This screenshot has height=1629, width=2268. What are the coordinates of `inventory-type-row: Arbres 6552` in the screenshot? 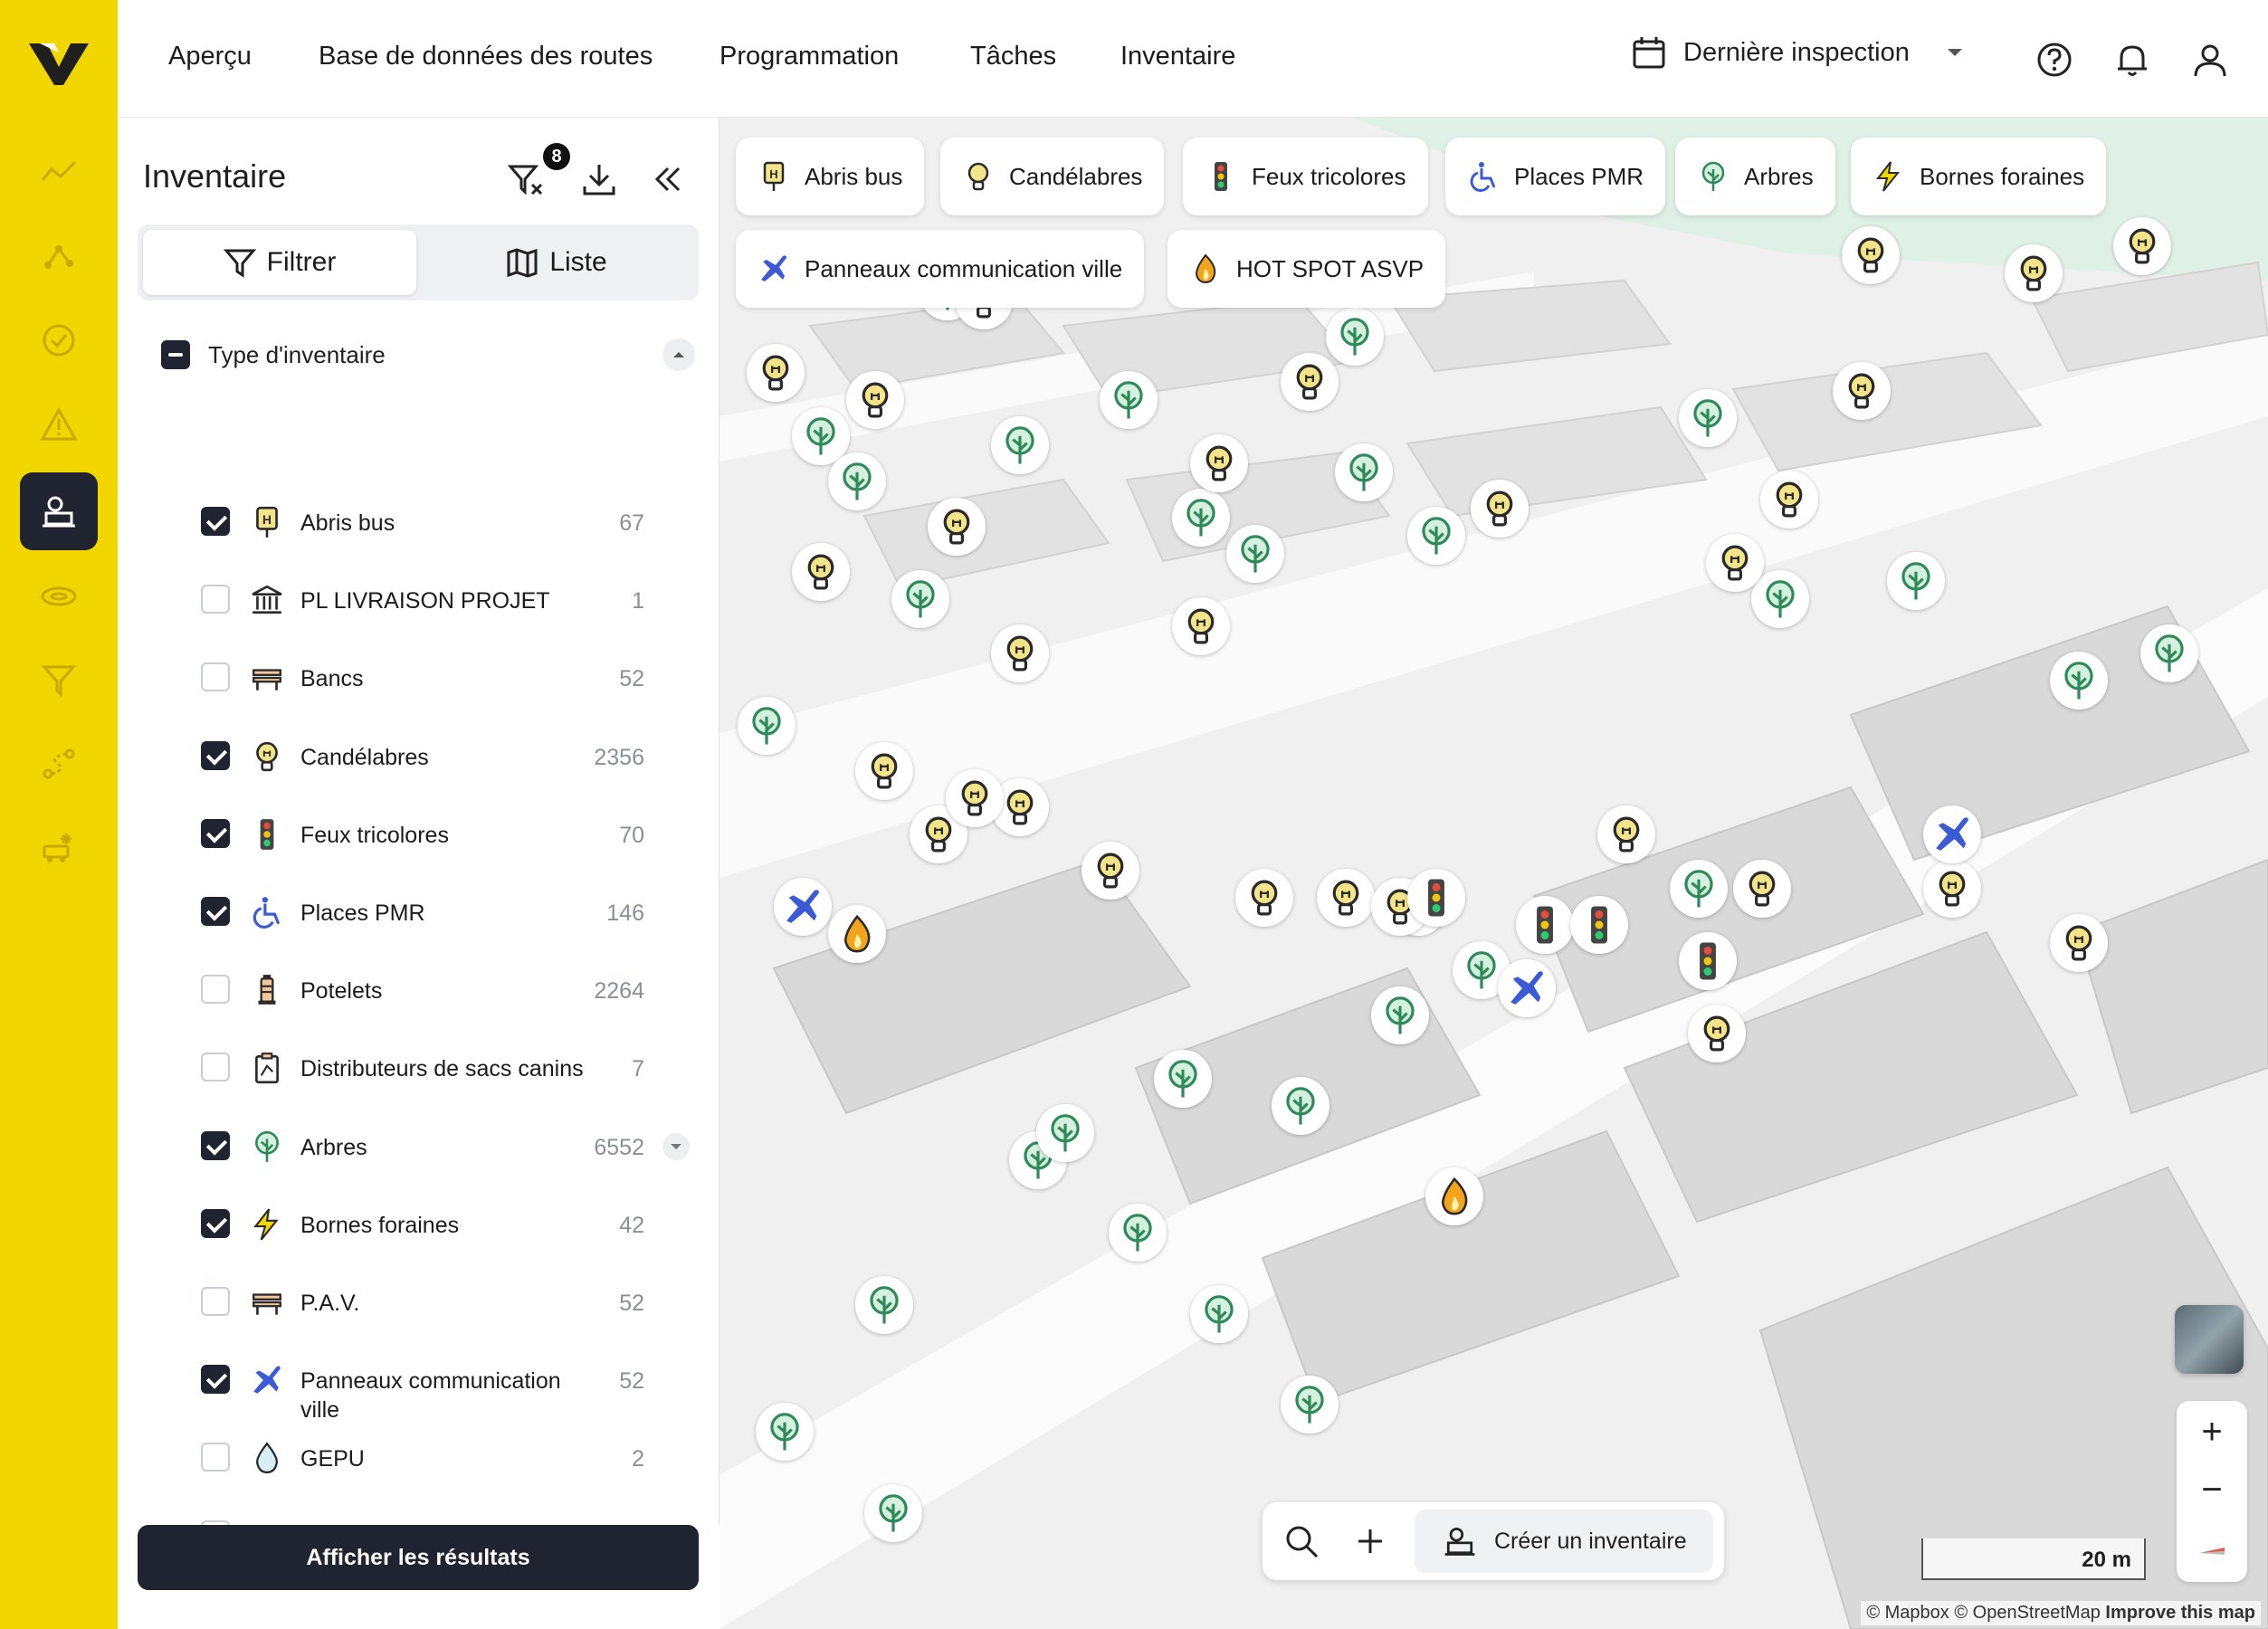 It's located at (445, 1146).